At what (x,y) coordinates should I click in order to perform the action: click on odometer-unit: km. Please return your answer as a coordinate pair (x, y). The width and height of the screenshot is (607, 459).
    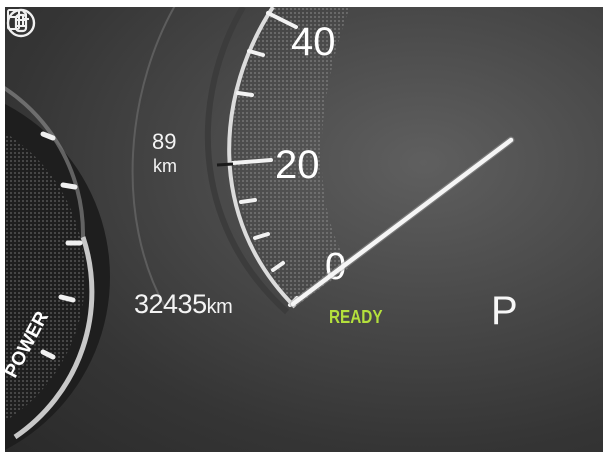
    Looking at the image, I should click on (219, 307).